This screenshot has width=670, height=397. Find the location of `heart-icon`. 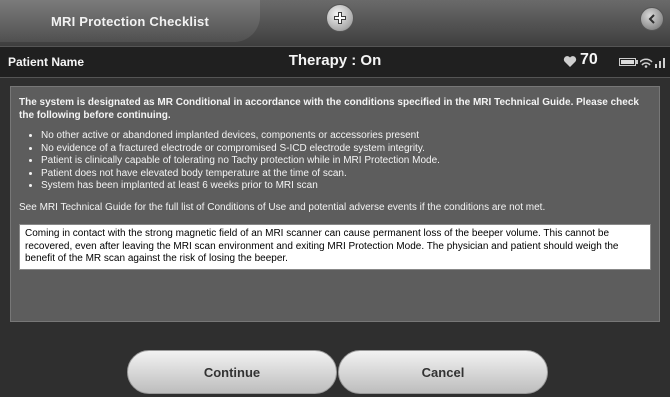

heart-icon is located at coordinates (570, 61).